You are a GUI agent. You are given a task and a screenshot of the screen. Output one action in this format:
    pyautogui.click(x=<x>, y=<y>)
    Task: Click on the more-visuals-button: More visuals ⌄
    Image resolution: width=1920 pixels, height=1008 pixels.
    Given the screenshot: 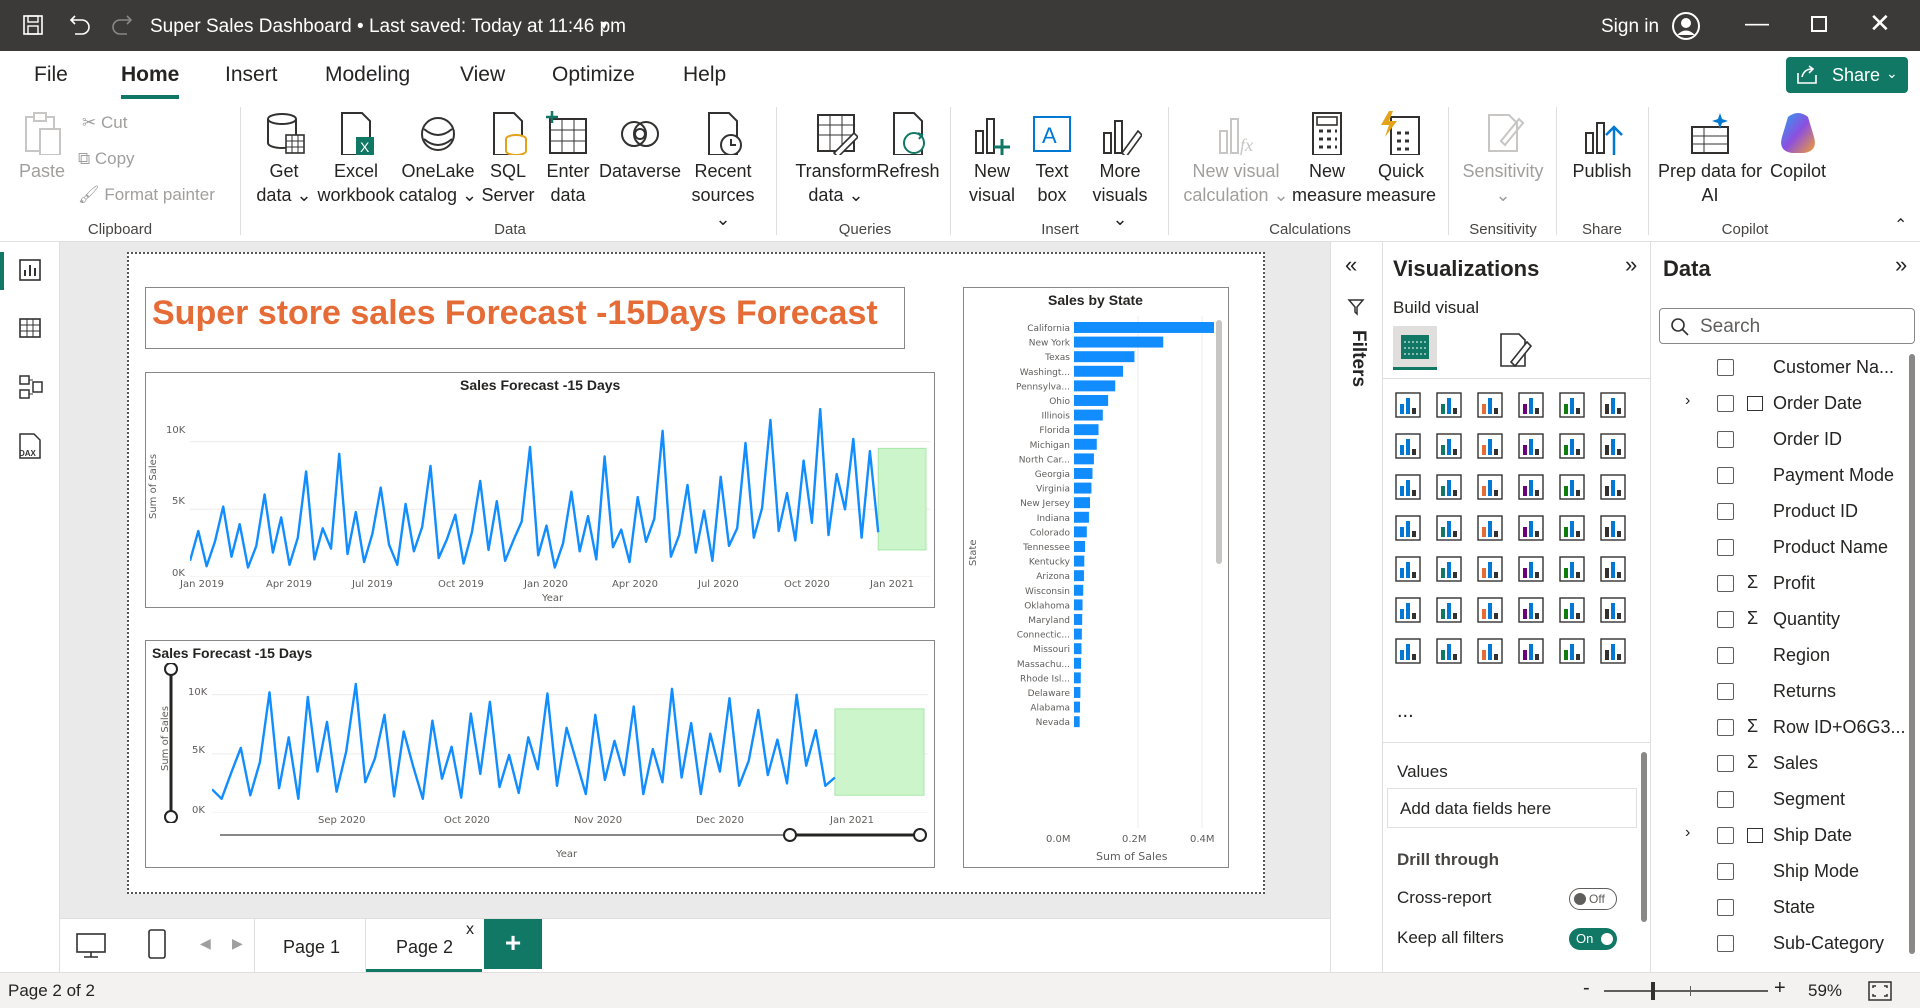 What is the action you would take?
    pyautogui.click(x=1120, y=171)
    